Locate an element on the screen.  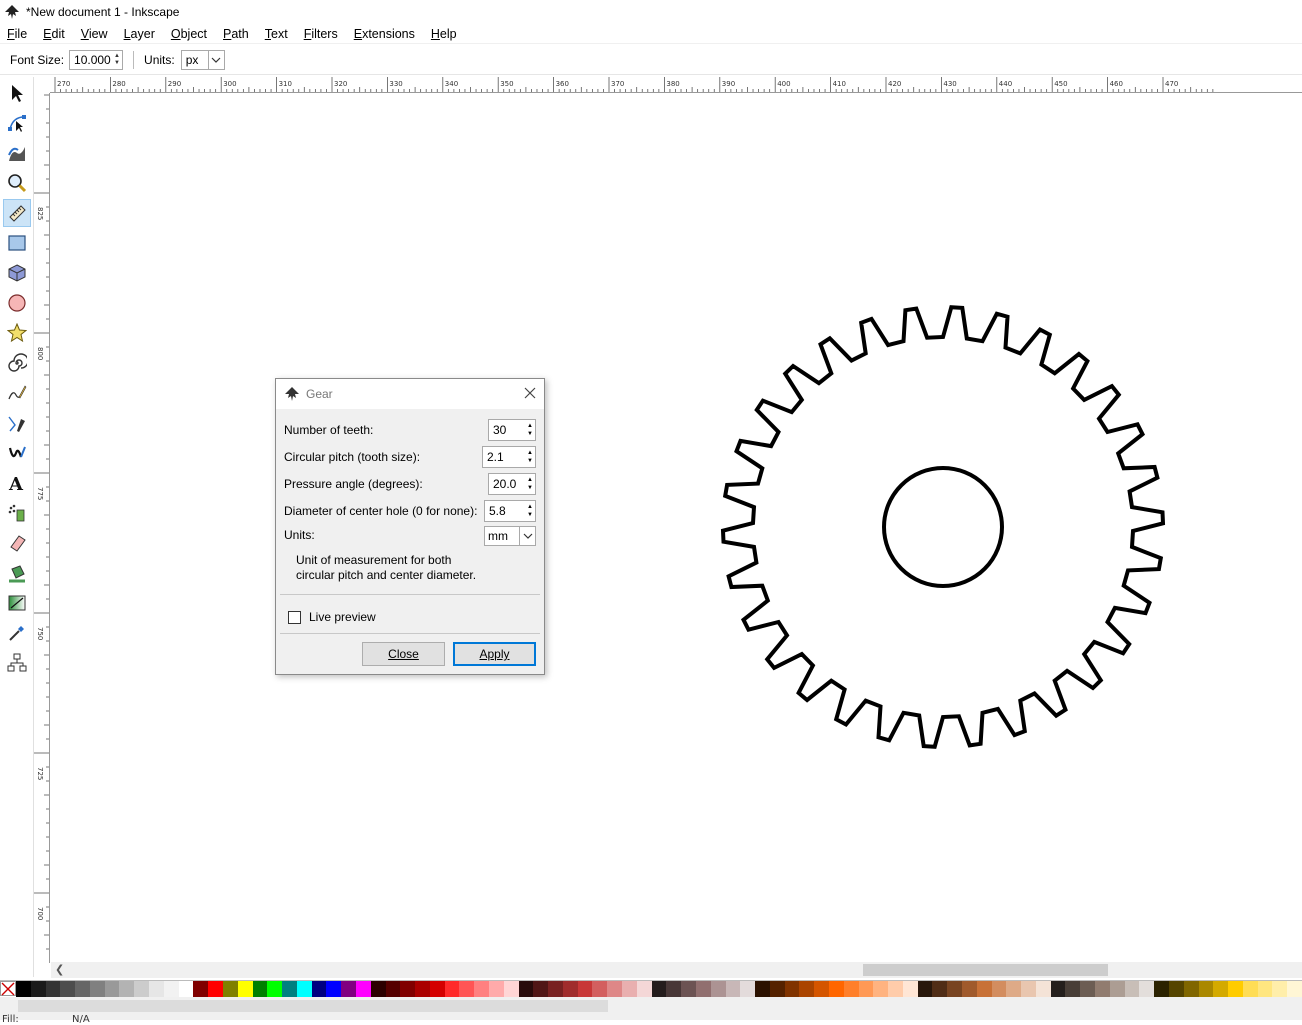
live-preview-checkbox is located at coordinates (294, 617).